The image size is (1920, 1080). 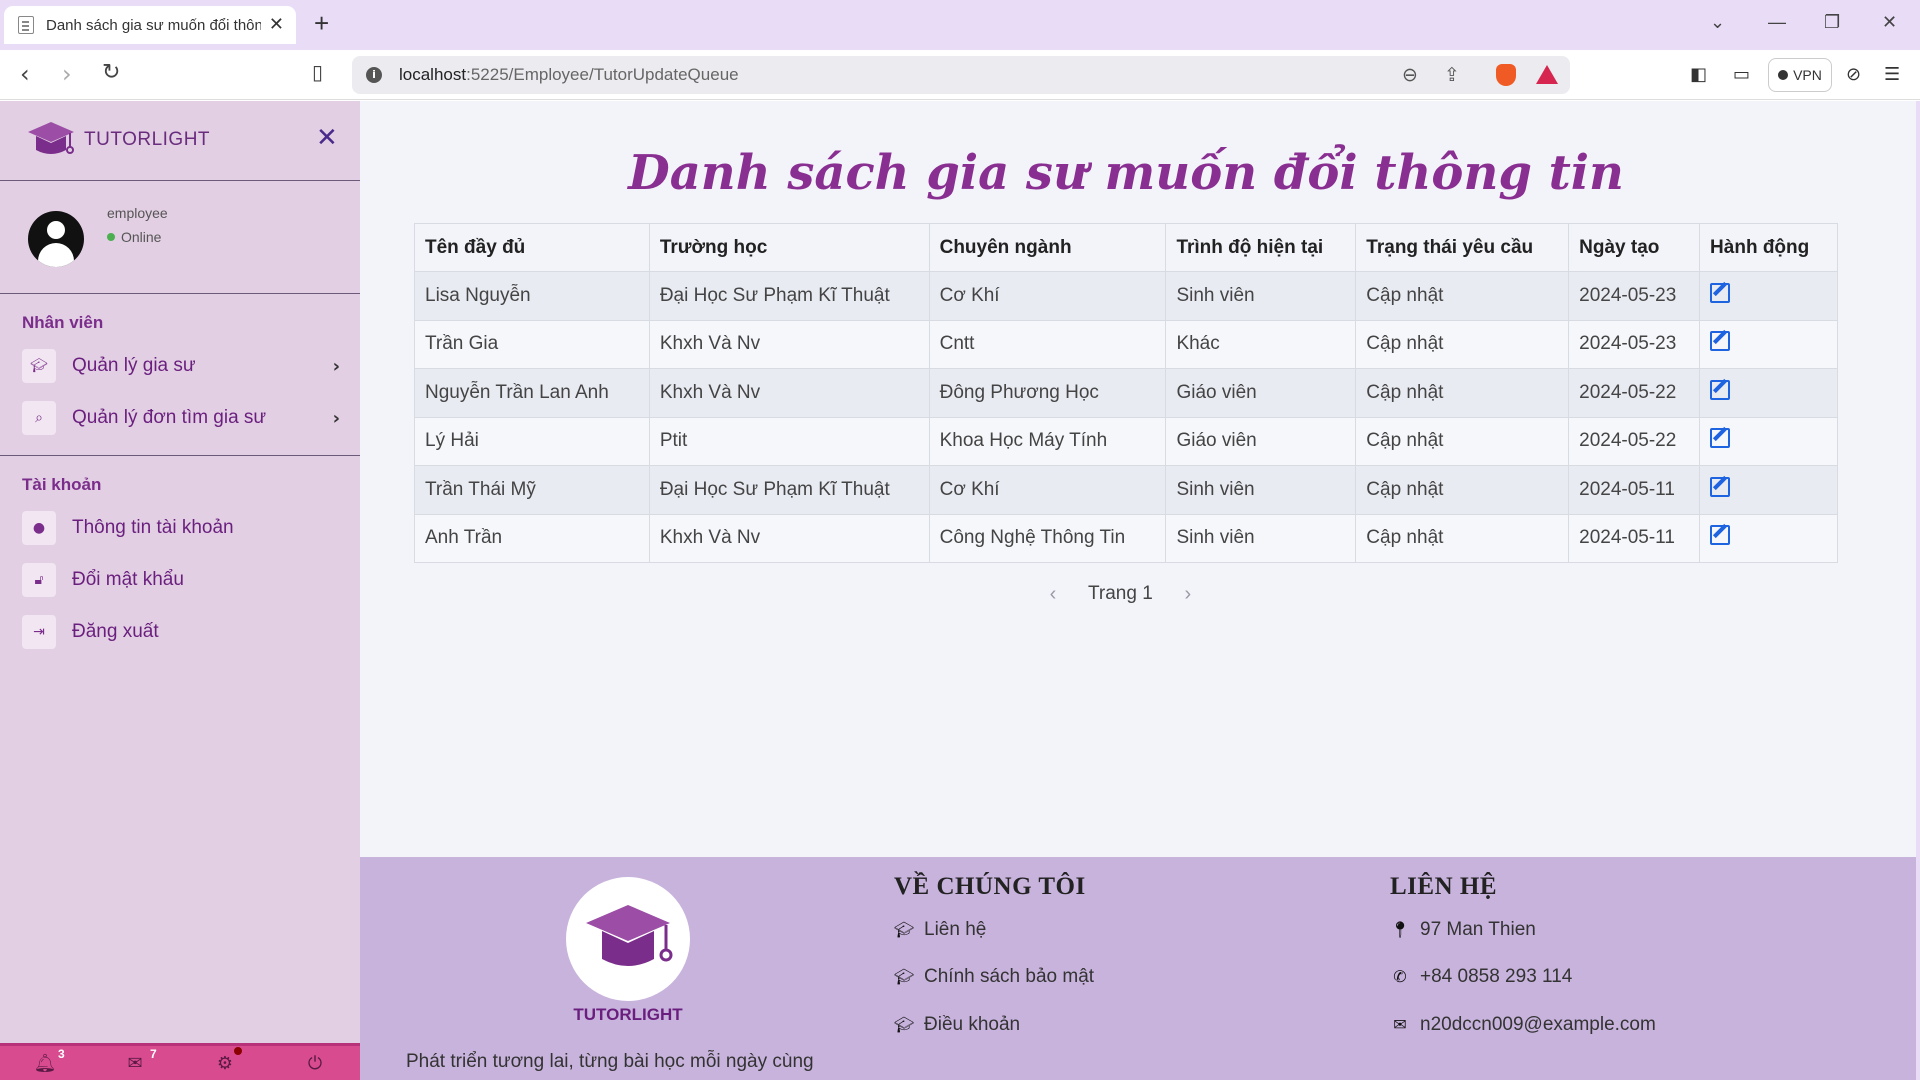 I want to click on column-header: Trường học, so click(x=789, y=247).